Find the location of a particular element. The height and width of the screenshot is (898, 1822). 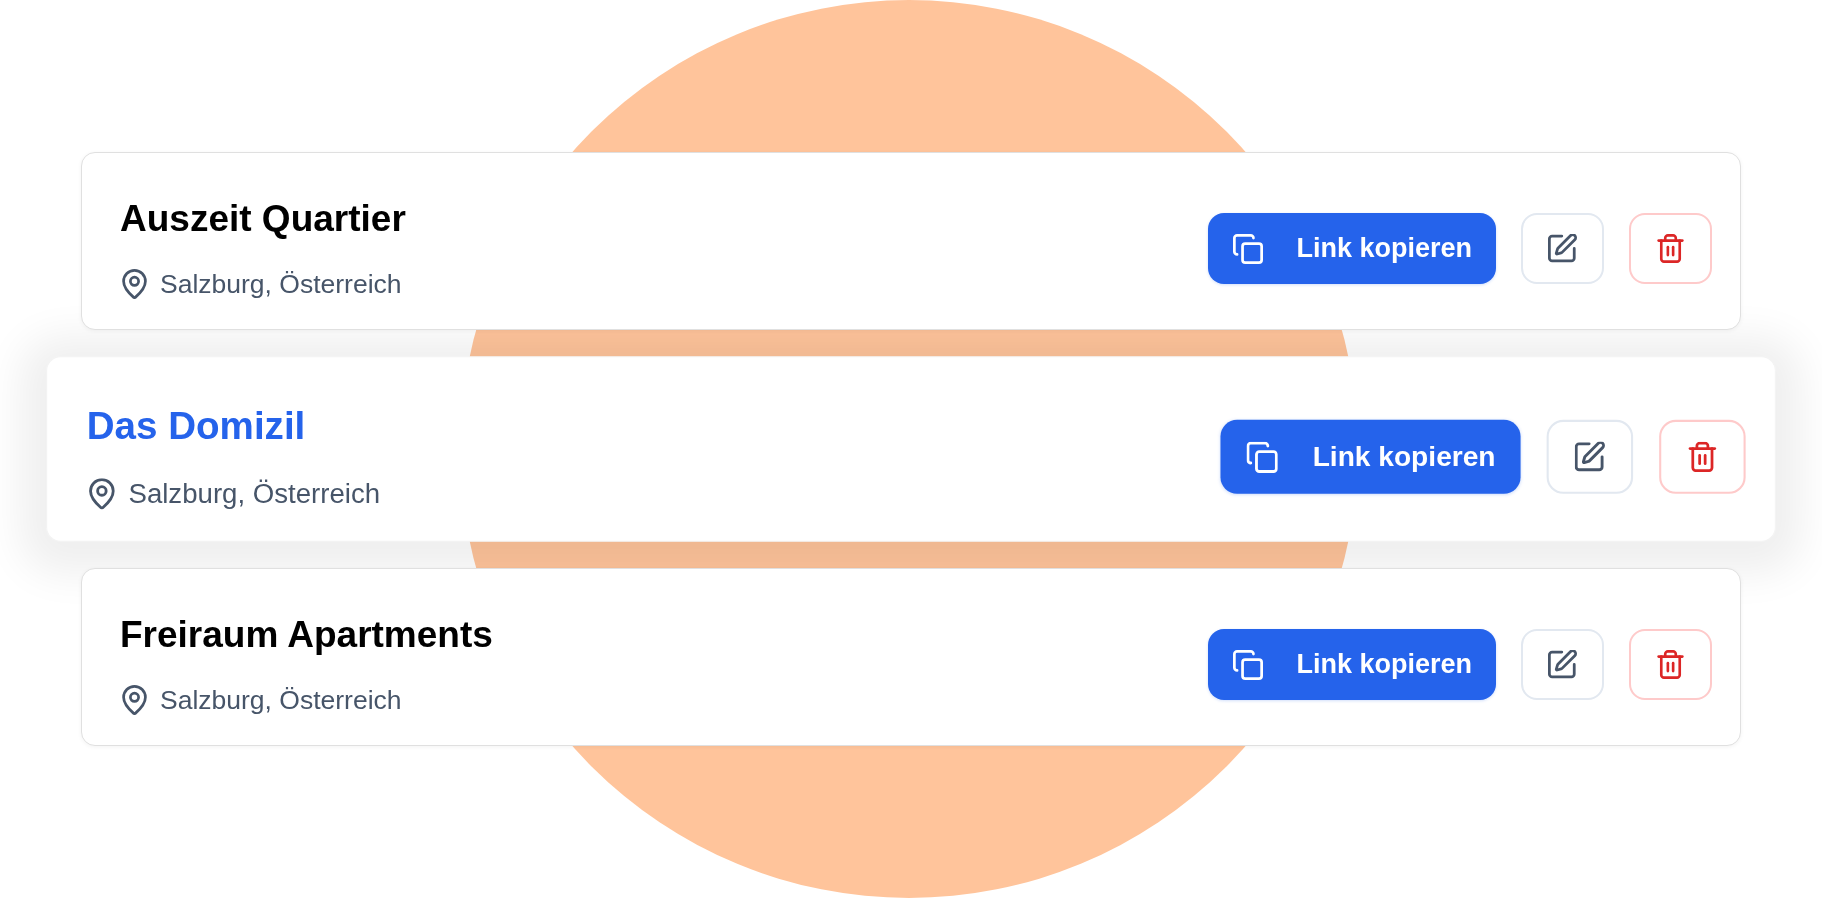

property-title: Auszeit Quartier is located at coordinates (263, 219).